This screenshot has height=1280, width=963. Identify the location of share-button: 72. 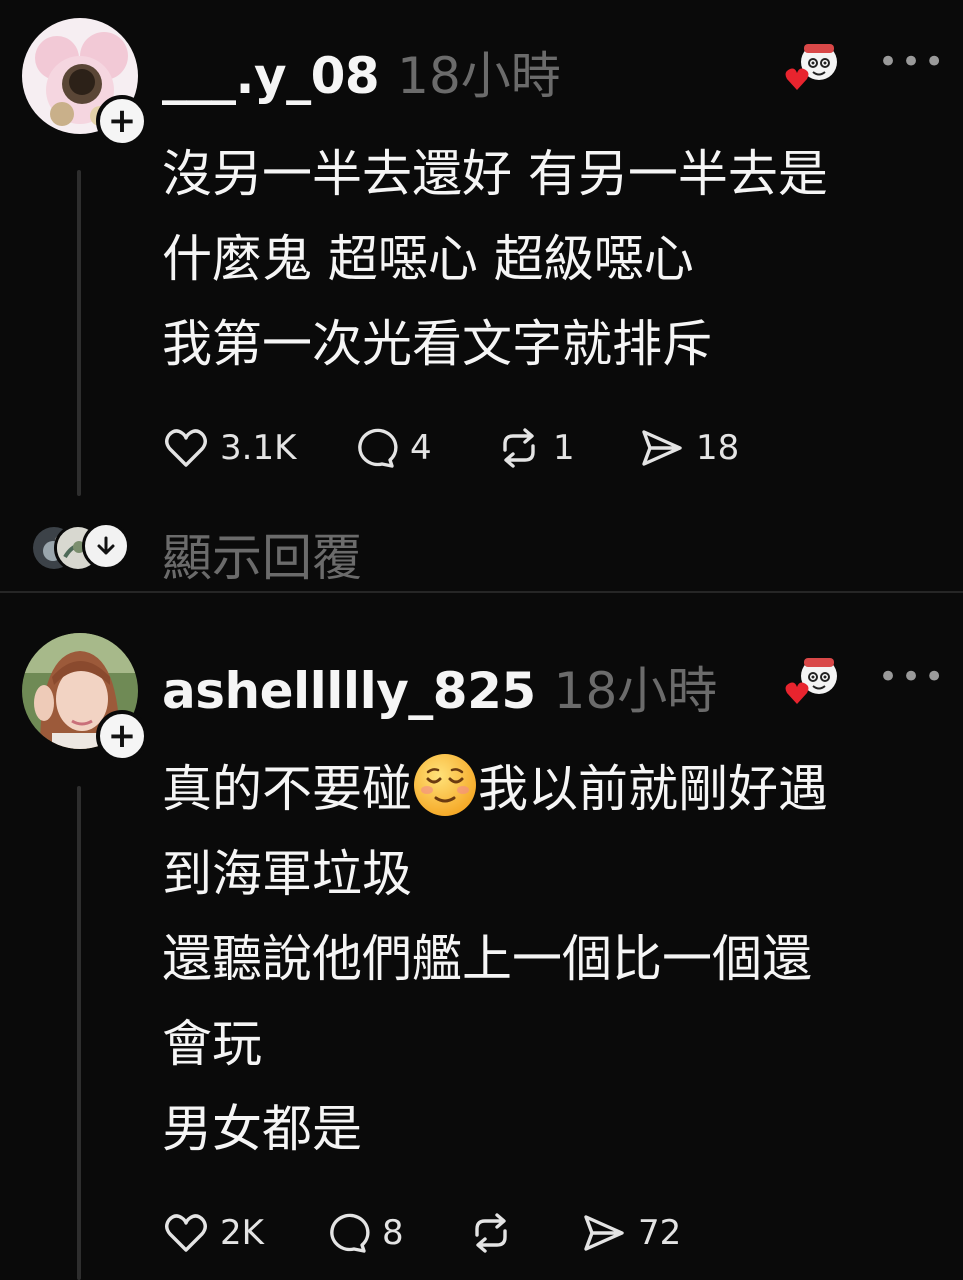
(630, 1233).